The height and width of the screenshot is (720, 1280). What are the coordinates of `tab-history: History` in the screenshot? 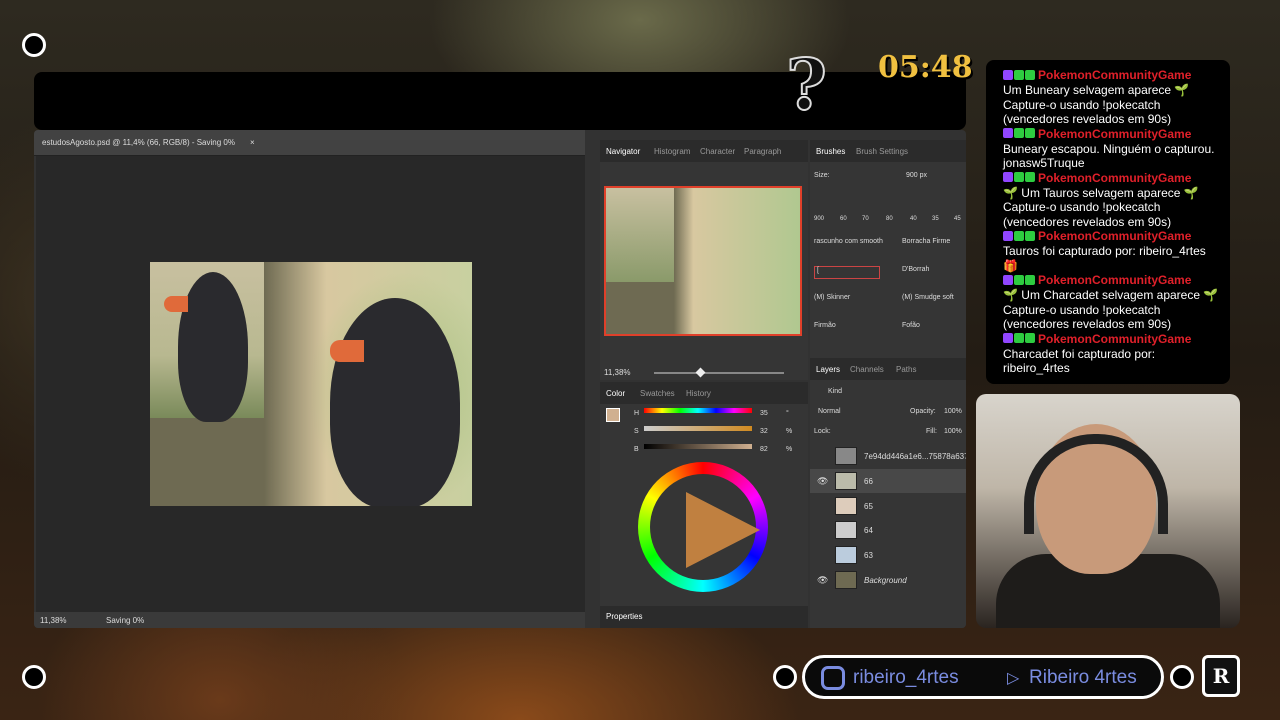 It's located at (698, 393).